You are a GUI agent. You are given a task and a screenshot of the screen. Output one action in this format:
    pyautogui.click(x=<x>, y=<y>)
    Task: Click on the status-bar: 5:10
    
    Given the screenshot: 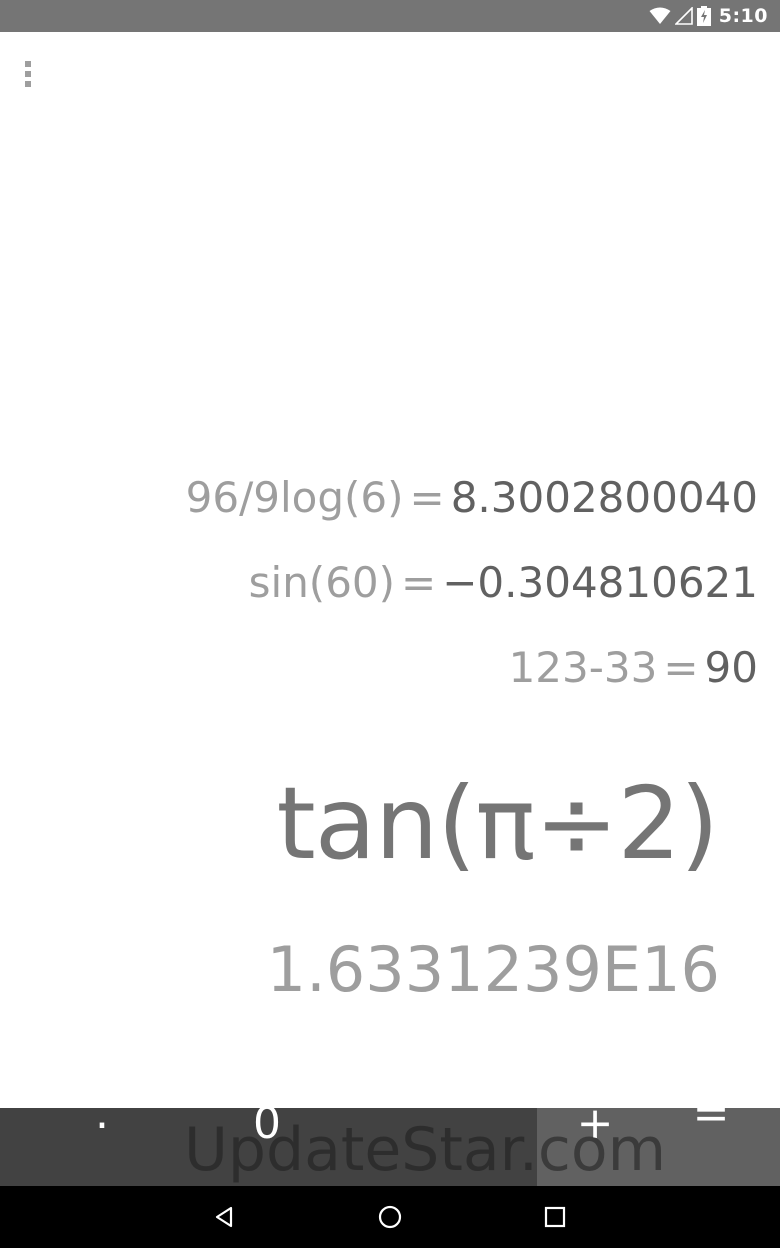 What is the action you would take?
    pyautogui.click(x=390, y=16)
    